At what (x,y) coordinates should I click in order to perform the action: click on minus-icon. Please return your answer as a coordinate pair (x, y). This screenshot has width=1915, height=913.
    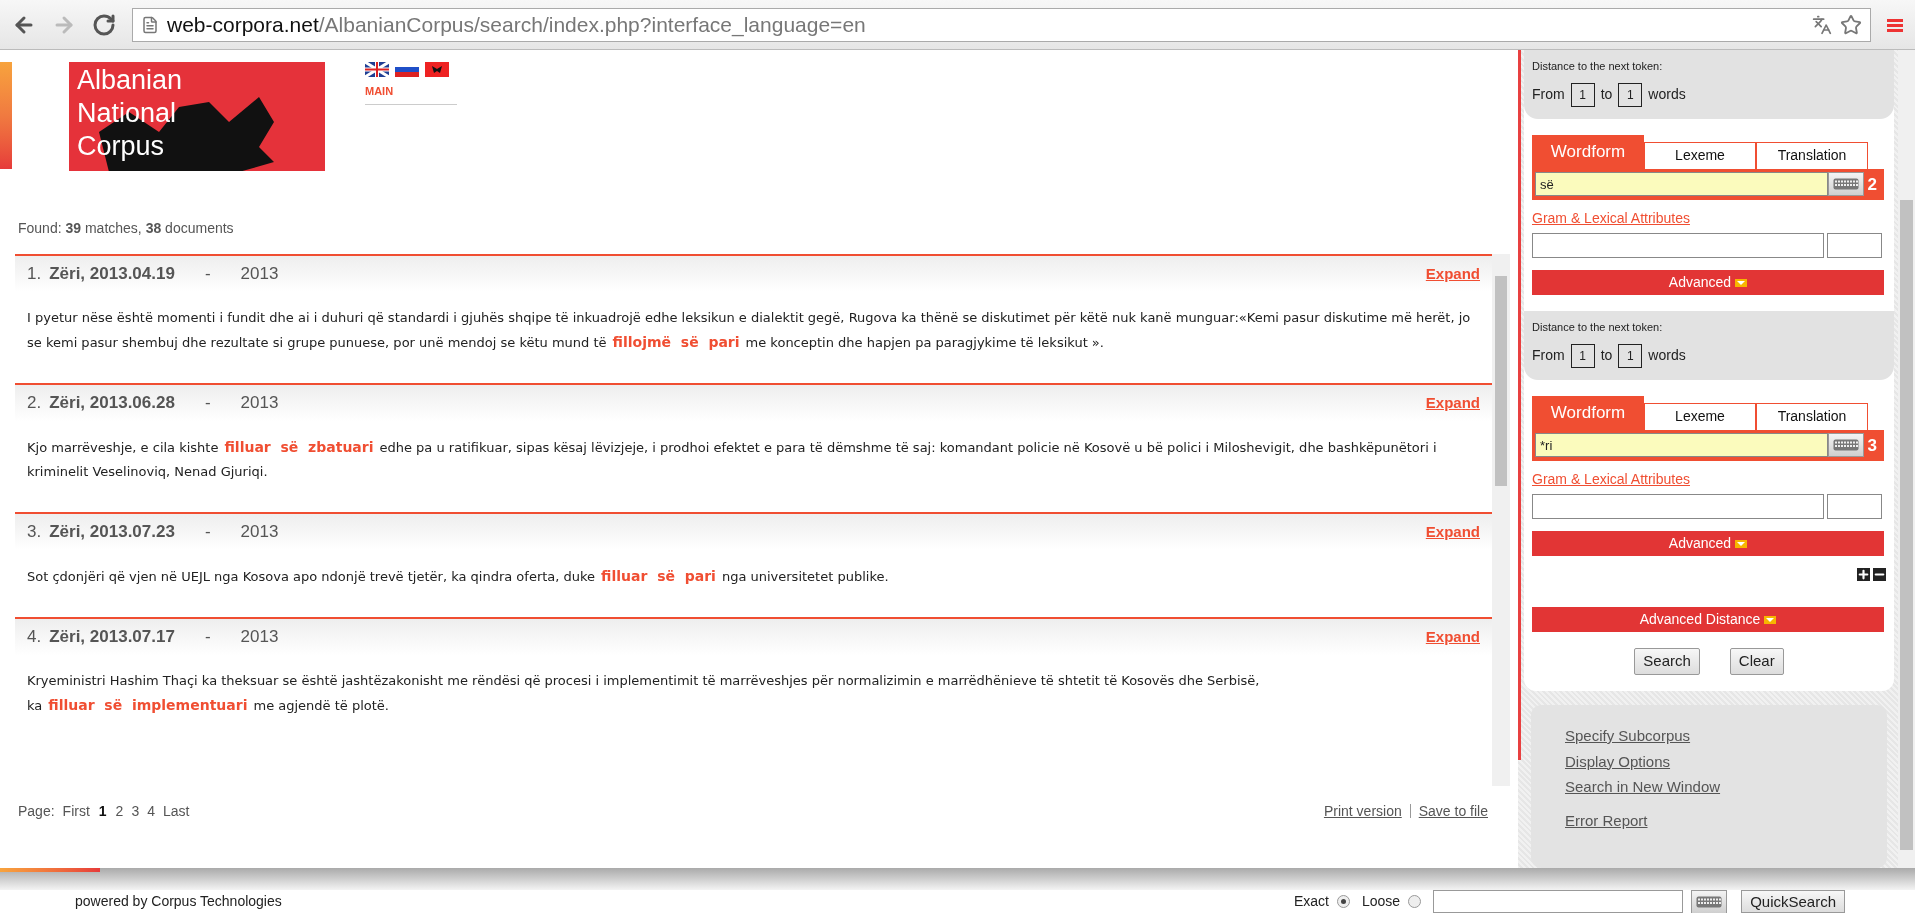
    Looking at the image, I should click on (1879, 574).